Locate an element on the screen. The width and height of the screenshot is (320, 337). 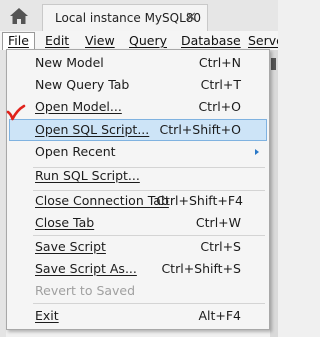
menu-item-label: Revert to Saved is located at coordinates (85, 290).